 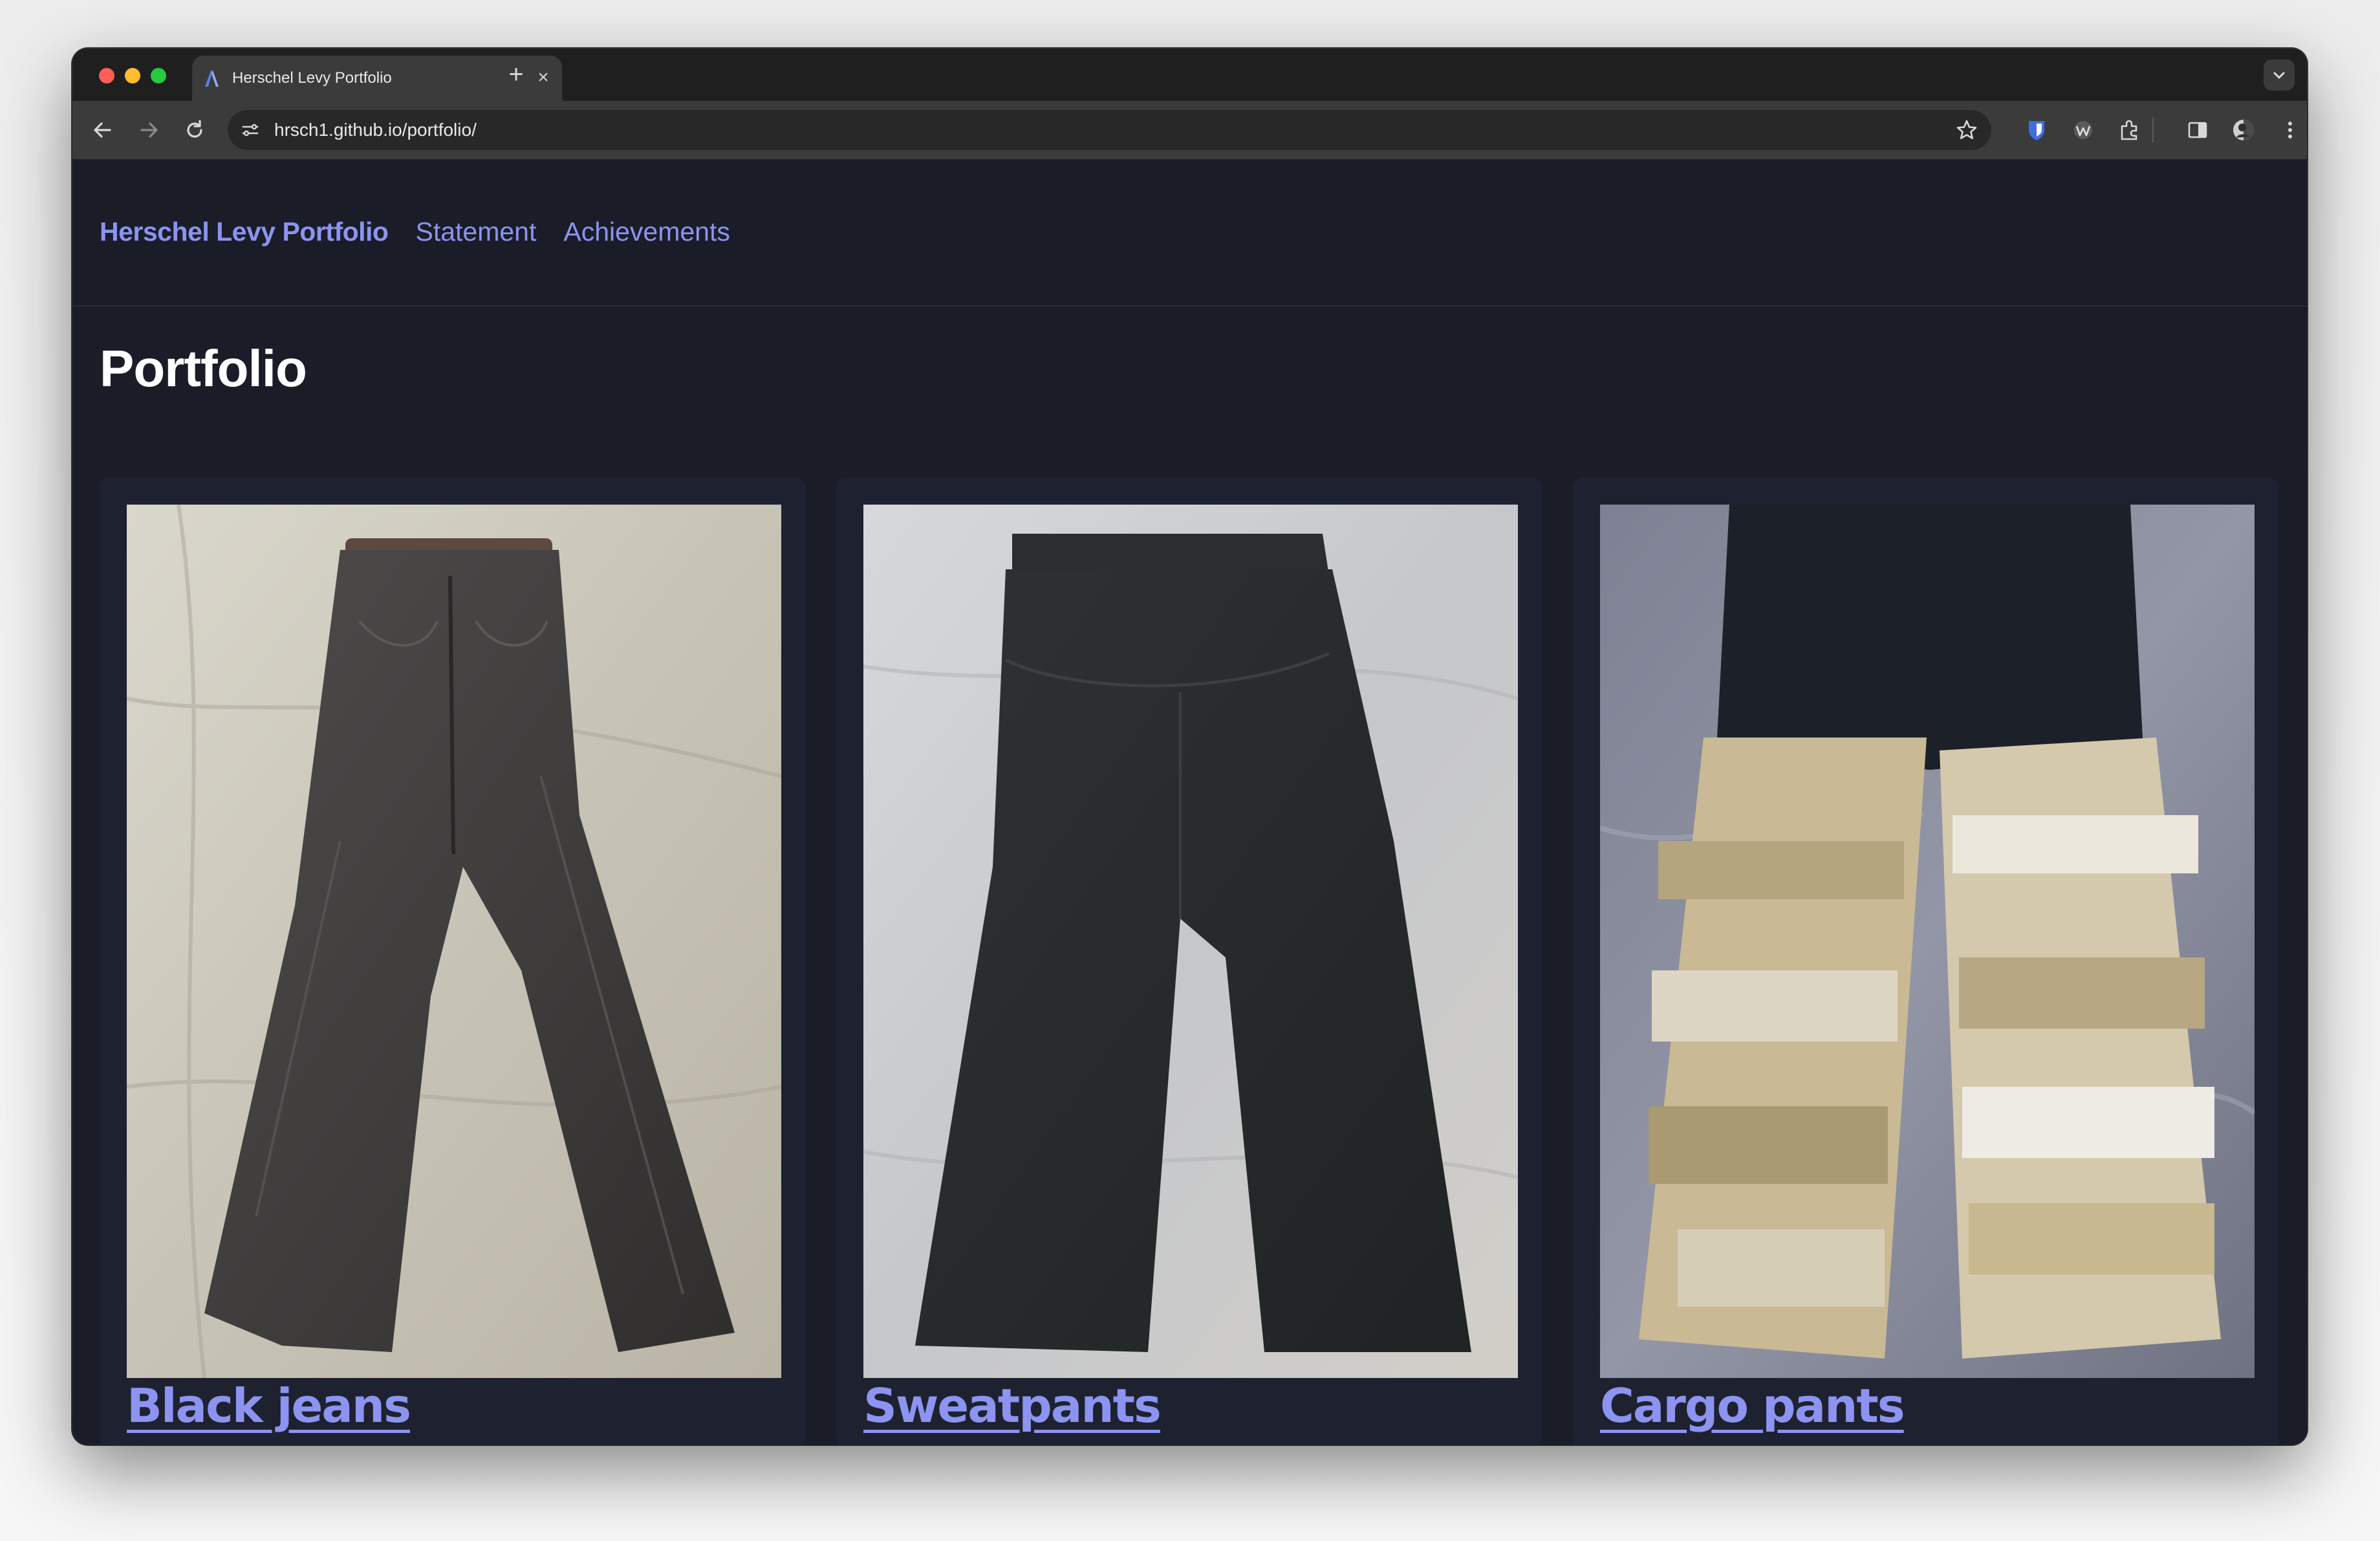 I want to click on card-title-link: Black jeans, so click(x=269, y=1406).